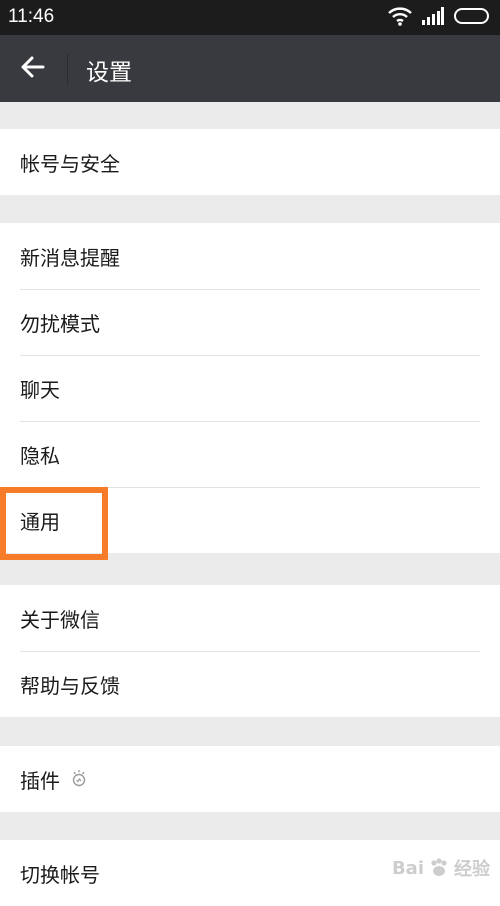 This screenshot has width=500, height=906. Describe the element at coordinates (60, 874) in the screenshot. I see `menu-item-label: 切换帐号` at that location.